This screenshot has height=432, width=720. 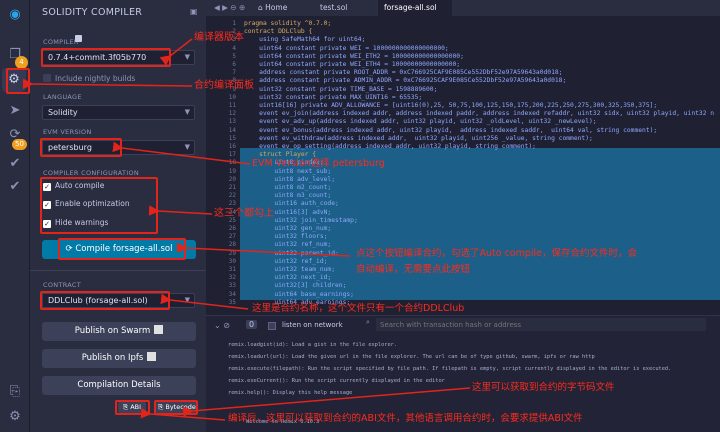 I want to click on highlight-bytecode-box, so click(x=176, y=407).